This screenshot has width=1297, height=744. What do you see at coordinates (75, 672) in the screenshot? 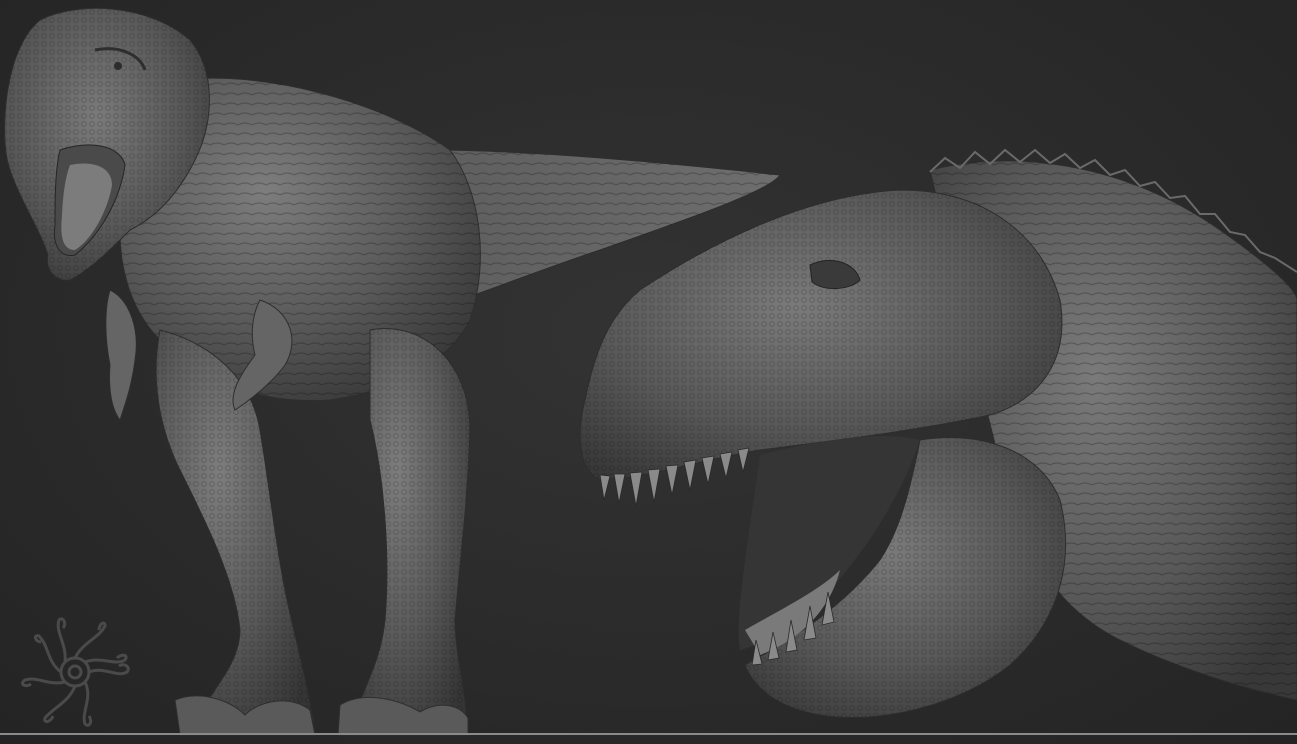
I see `spiral-sun-logo` at bounding box center [75, 672].